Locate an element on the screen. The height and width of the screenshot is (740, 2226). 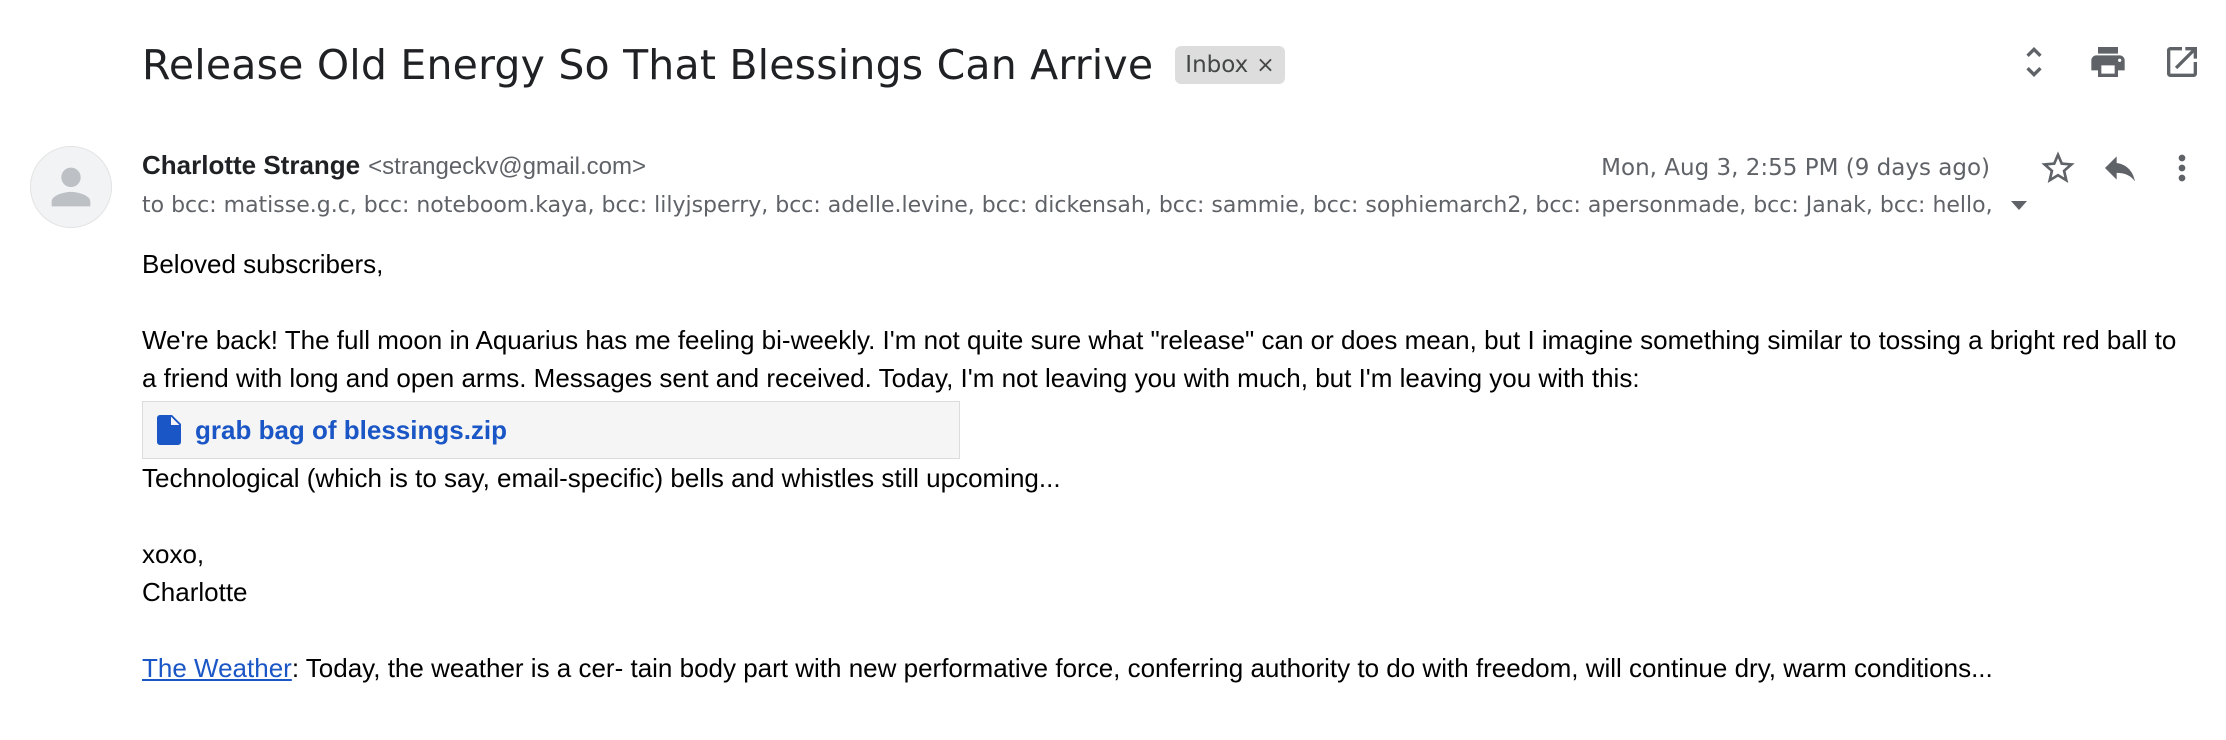
signoff: xoxo, is located at coordinates (173, 554).